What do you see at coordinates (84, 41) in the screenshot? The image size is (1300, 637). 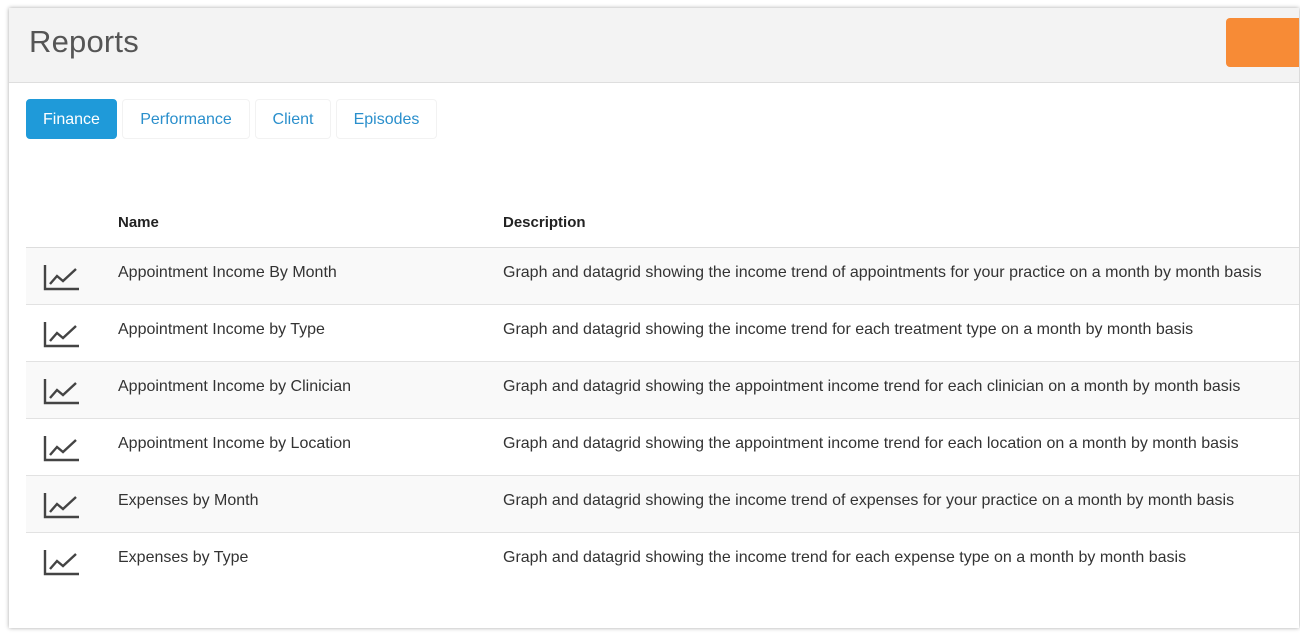 I see `page-title: Reports` at bounding box center [84, 41].